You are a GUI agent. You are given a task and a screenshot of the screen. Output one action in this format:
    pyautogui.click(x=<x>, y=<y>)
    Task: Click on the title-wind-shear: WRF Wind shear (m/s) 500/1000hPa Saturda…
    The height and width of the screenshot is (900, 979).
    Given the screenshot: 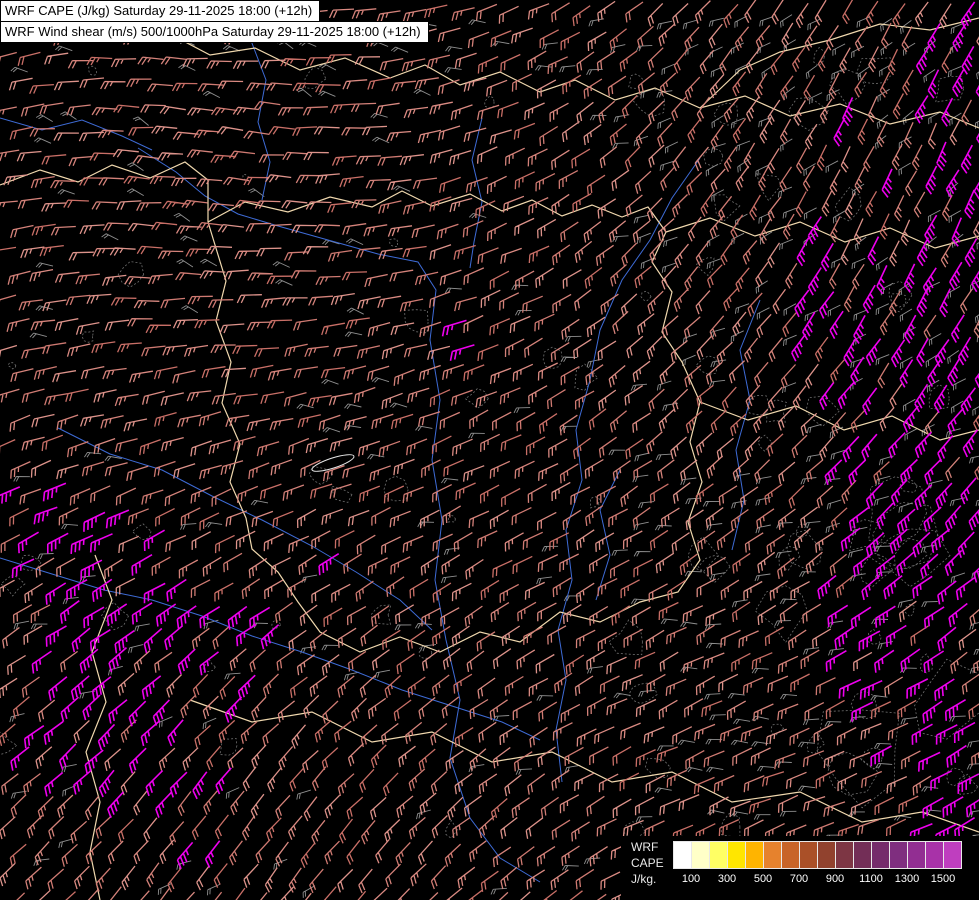 What is the action you would take?
    pyautogui.click(x=214, y=32)
    